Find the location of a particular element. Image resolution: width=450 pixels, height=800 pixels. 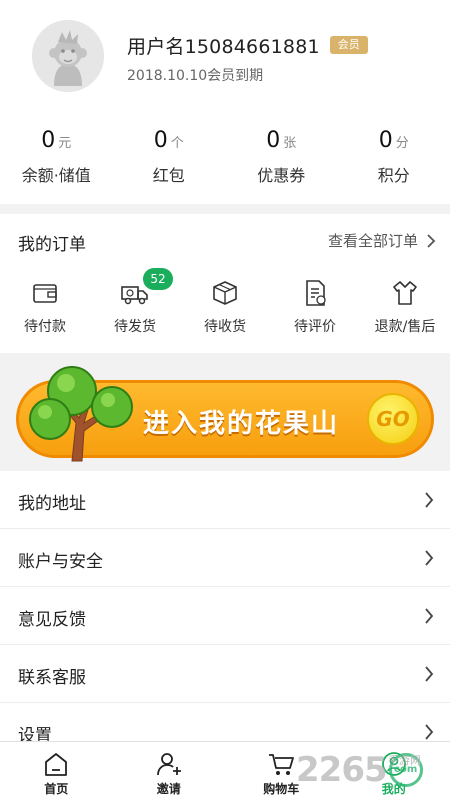

menu-label: 我的地址 is located at coordinates (52, 504).